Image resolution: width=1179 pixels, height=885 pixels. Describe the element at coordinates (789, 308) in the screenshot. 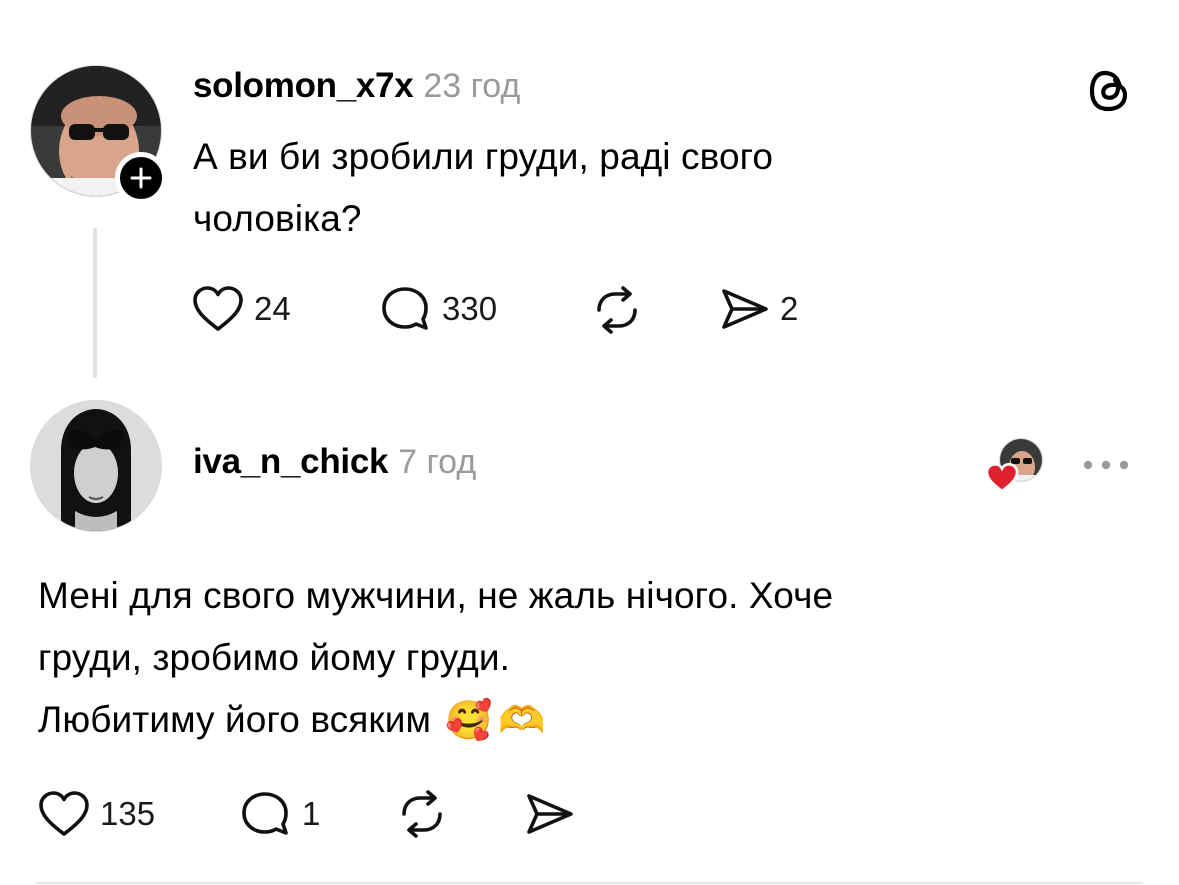

I see `post-share-count: 2` at that location.